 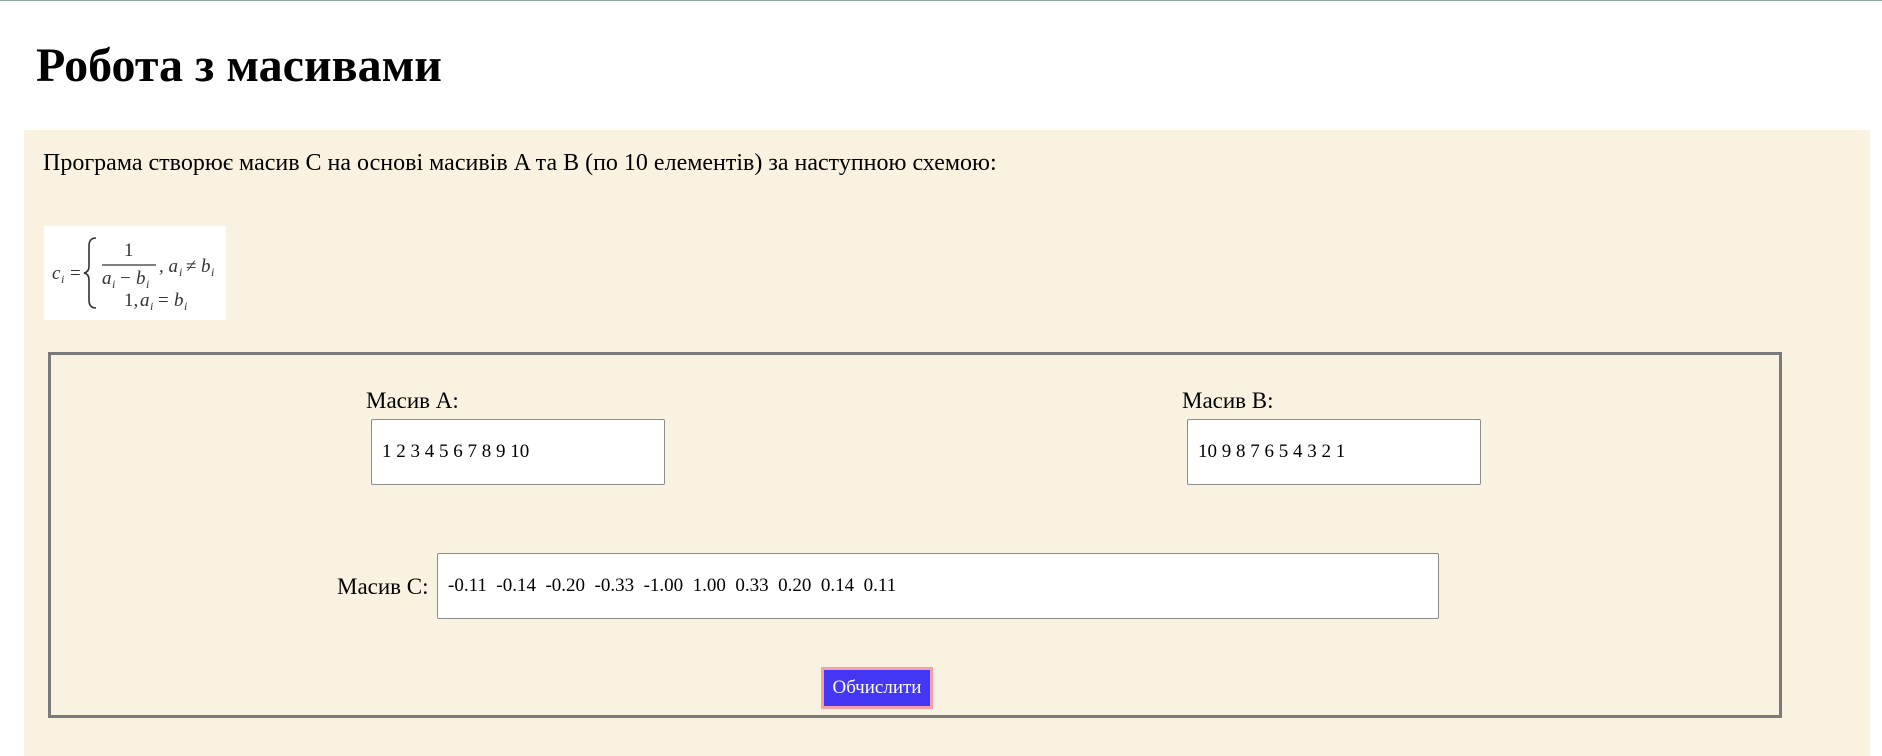 I want to click on fraction-numerator: 1, so click(x=129, y=250).